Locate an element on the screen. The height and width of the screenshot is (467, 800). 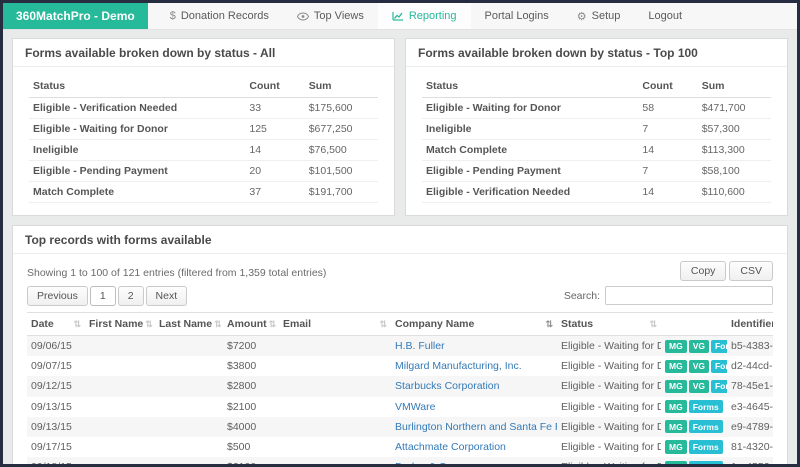
count-cell: 58 is located at coordinates (668, 108).